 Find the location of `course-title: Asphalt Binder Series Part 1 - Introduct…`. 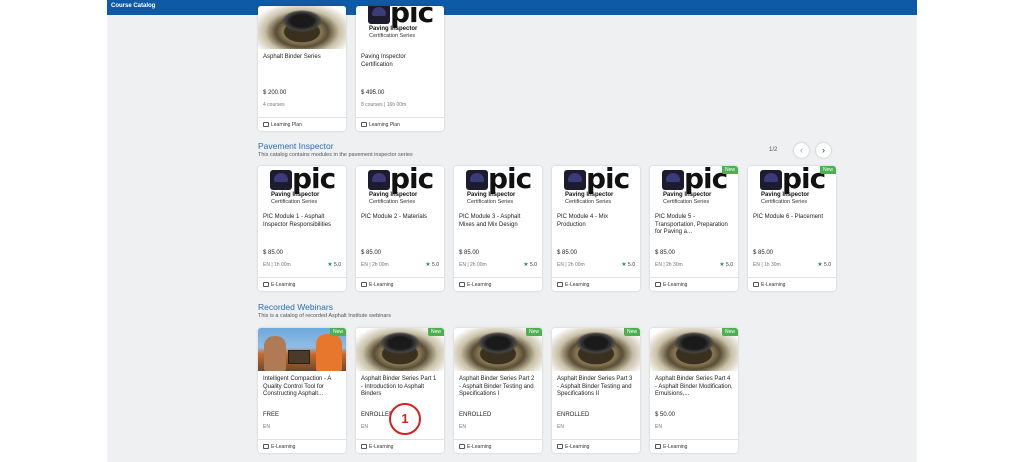

course-title: Asphalt Binder Series Part 1 - Introduct… is located at coordinates (400, 387).